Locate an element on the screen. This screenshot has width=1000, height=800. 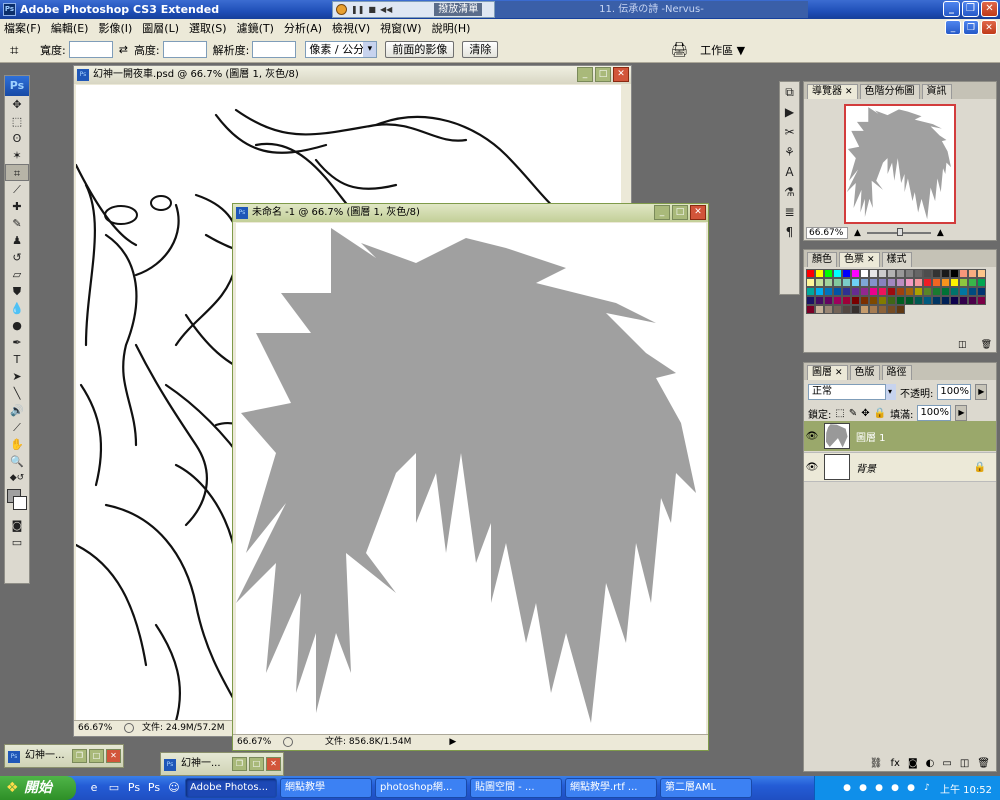
opacity-arrow-icon: ▶ is located at coordinates (981, 392).